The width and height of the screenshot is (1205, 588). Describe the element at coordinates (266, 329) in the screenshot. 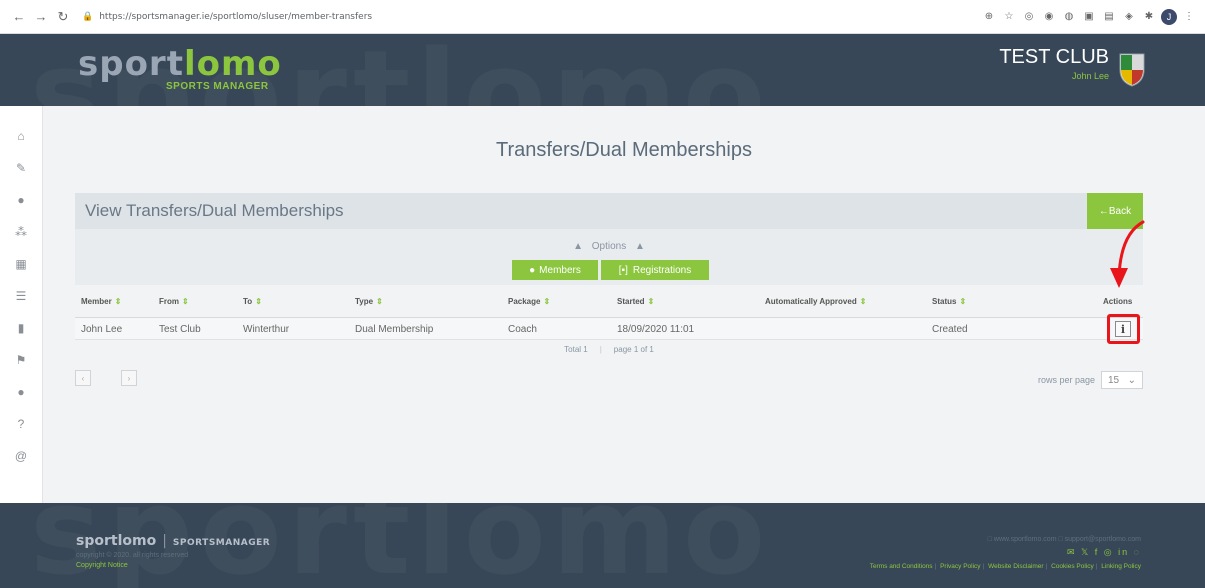

I see `cell-to: Winterthur` at that location.